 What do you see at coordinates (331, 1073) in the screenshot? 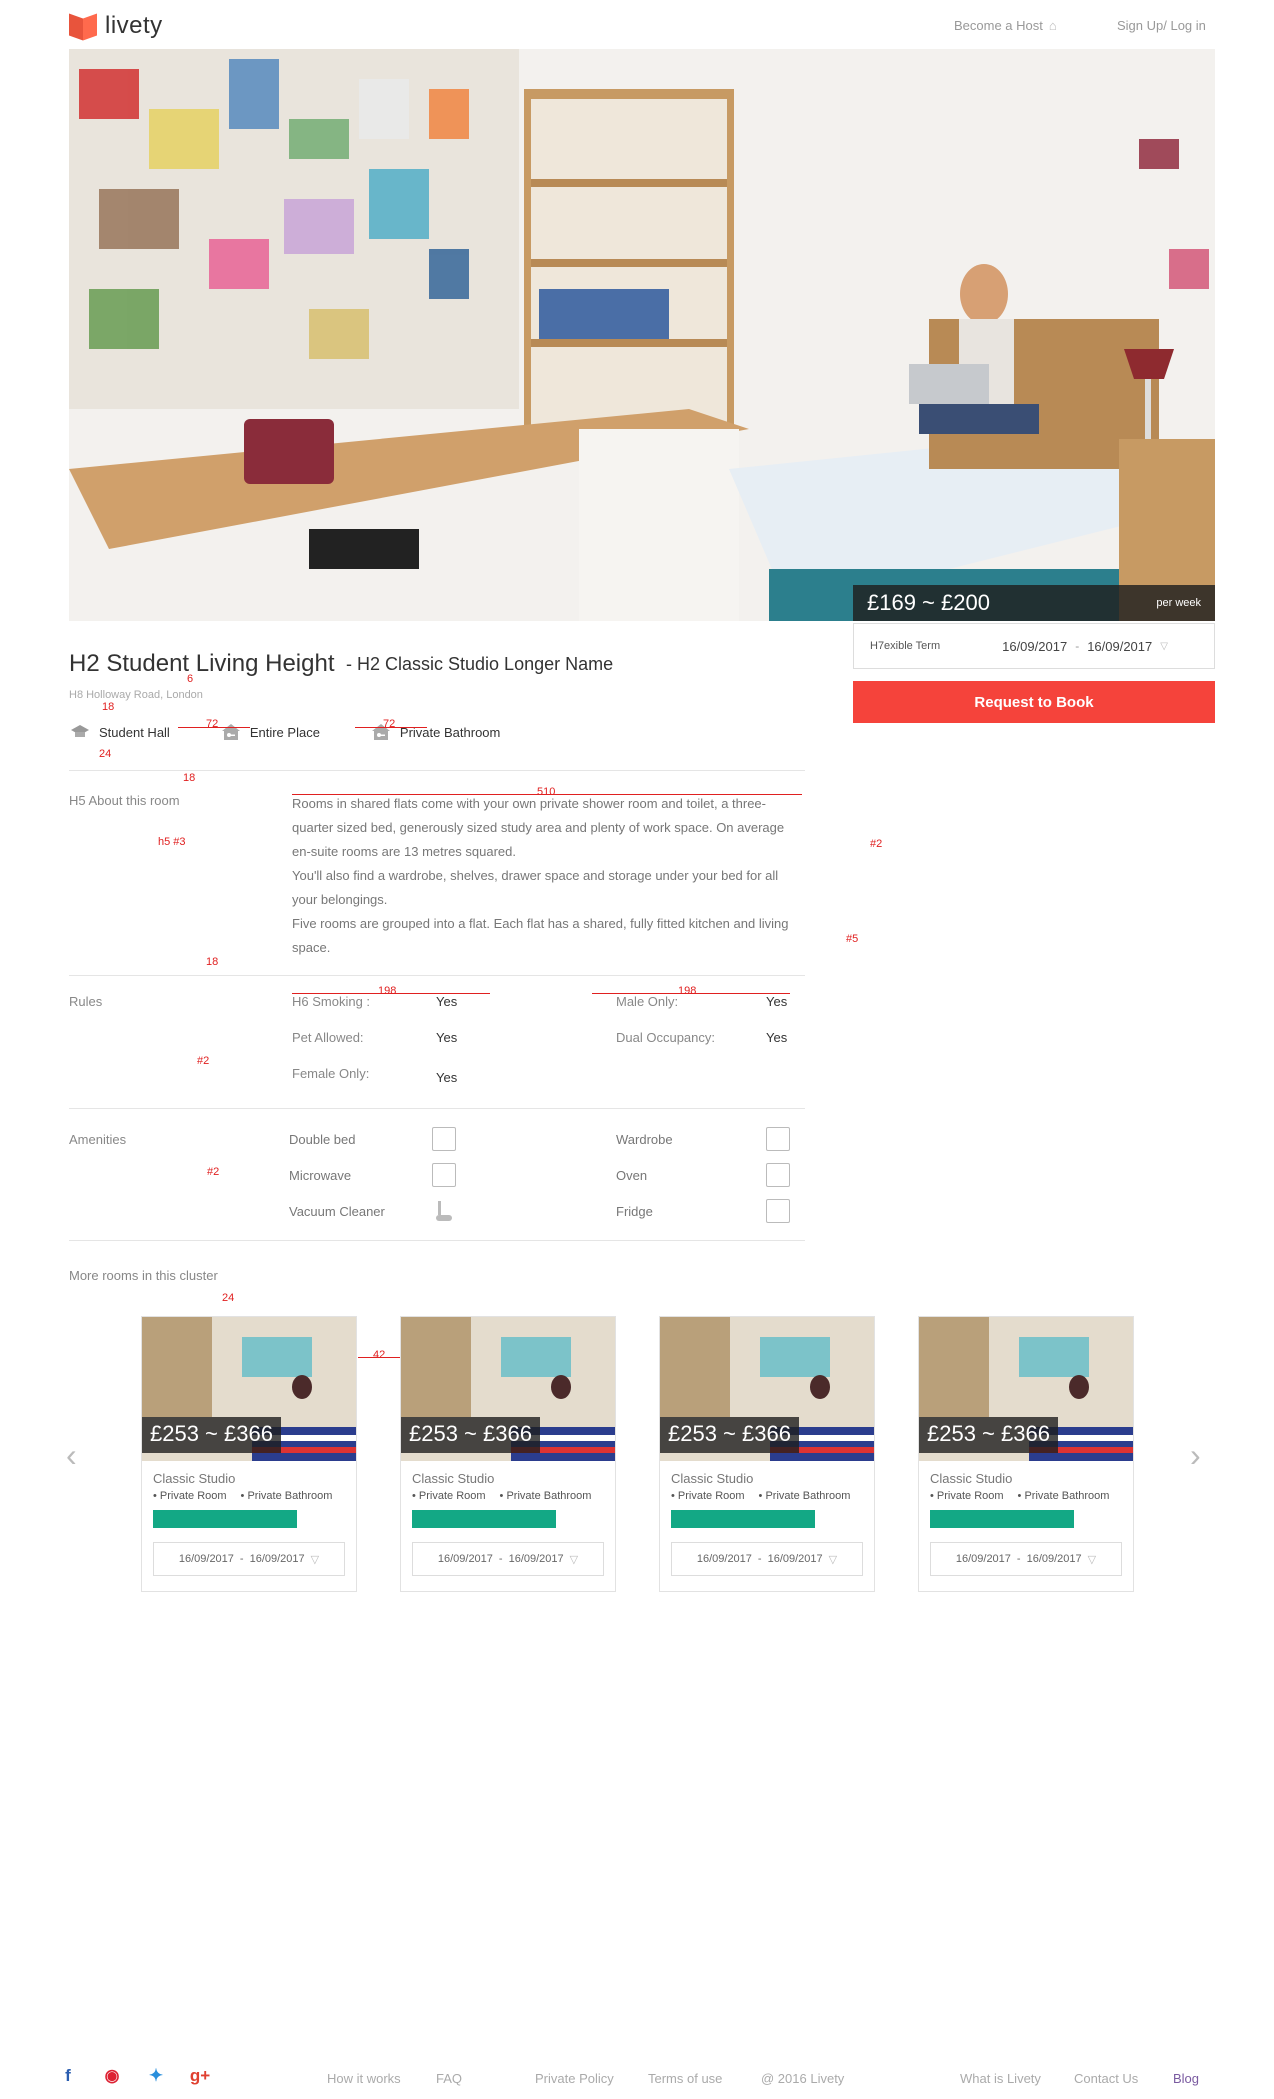
I see `rule-female-only-label: Female Only:` at bounding box center [331, 1073].